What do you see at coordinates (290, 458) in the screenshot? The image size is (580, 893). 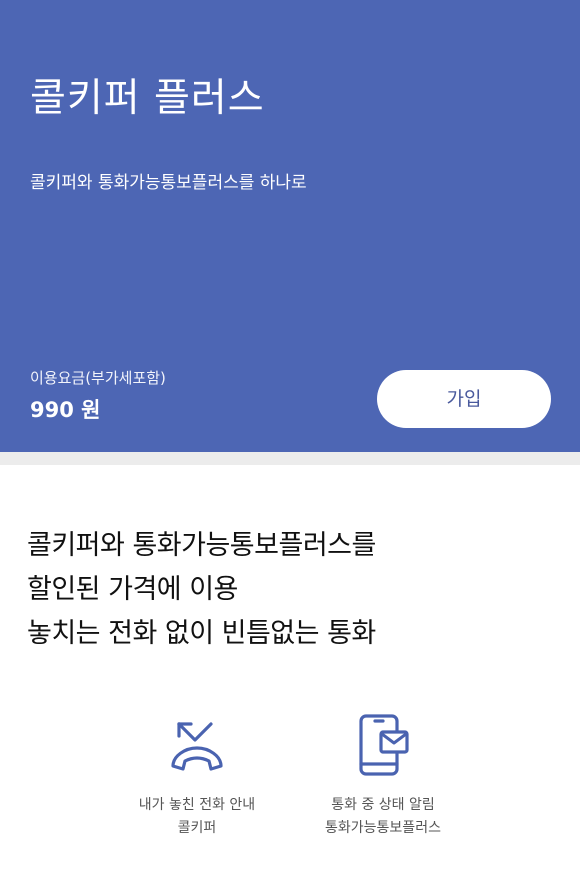 I see `section-divider` at bounding box center [290, 458].